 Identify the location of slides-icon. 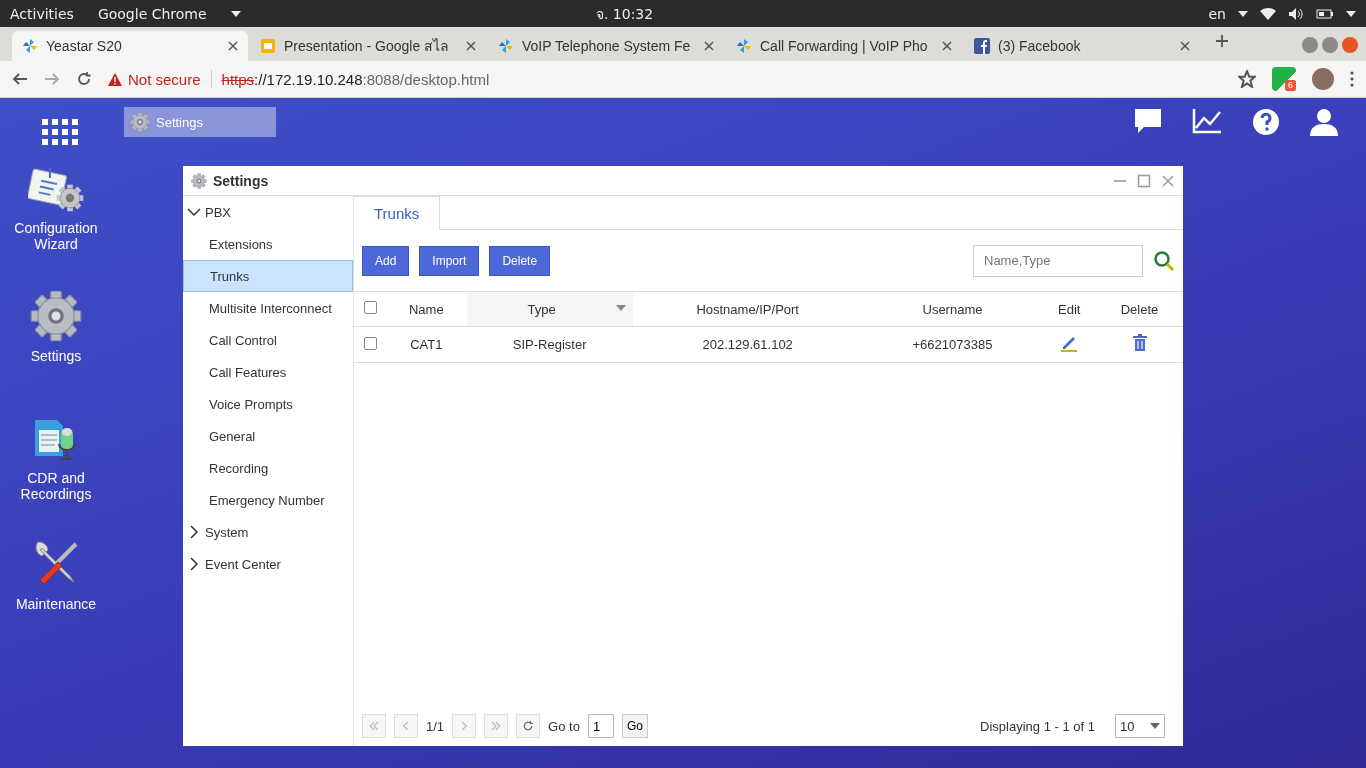
(268, 46).